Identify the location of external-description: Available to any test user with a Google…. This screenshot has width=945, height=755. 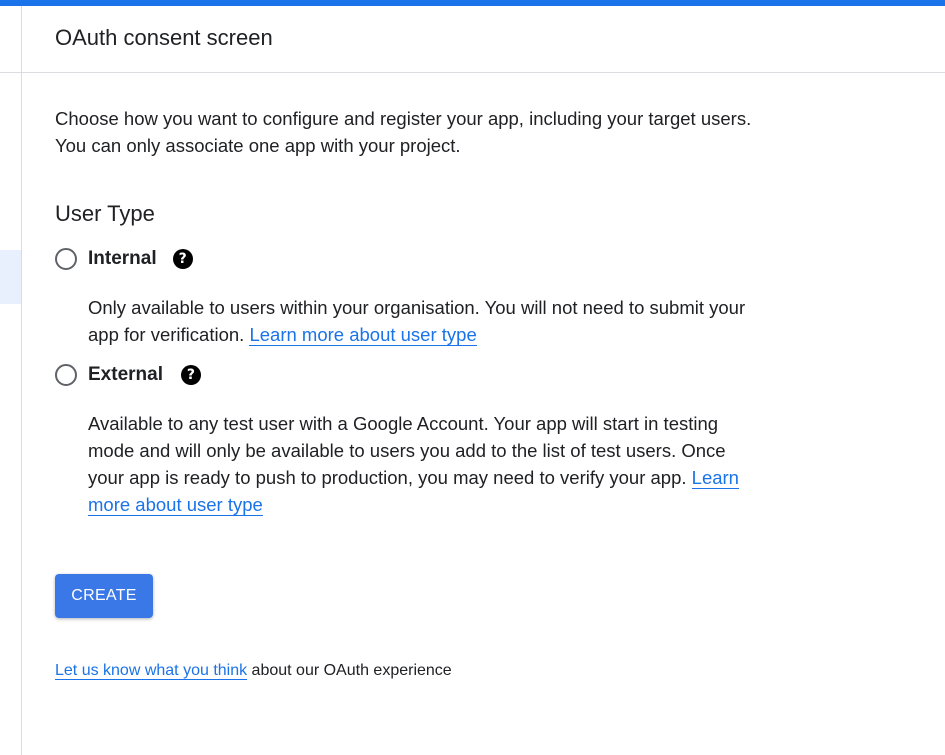
(424, 464).